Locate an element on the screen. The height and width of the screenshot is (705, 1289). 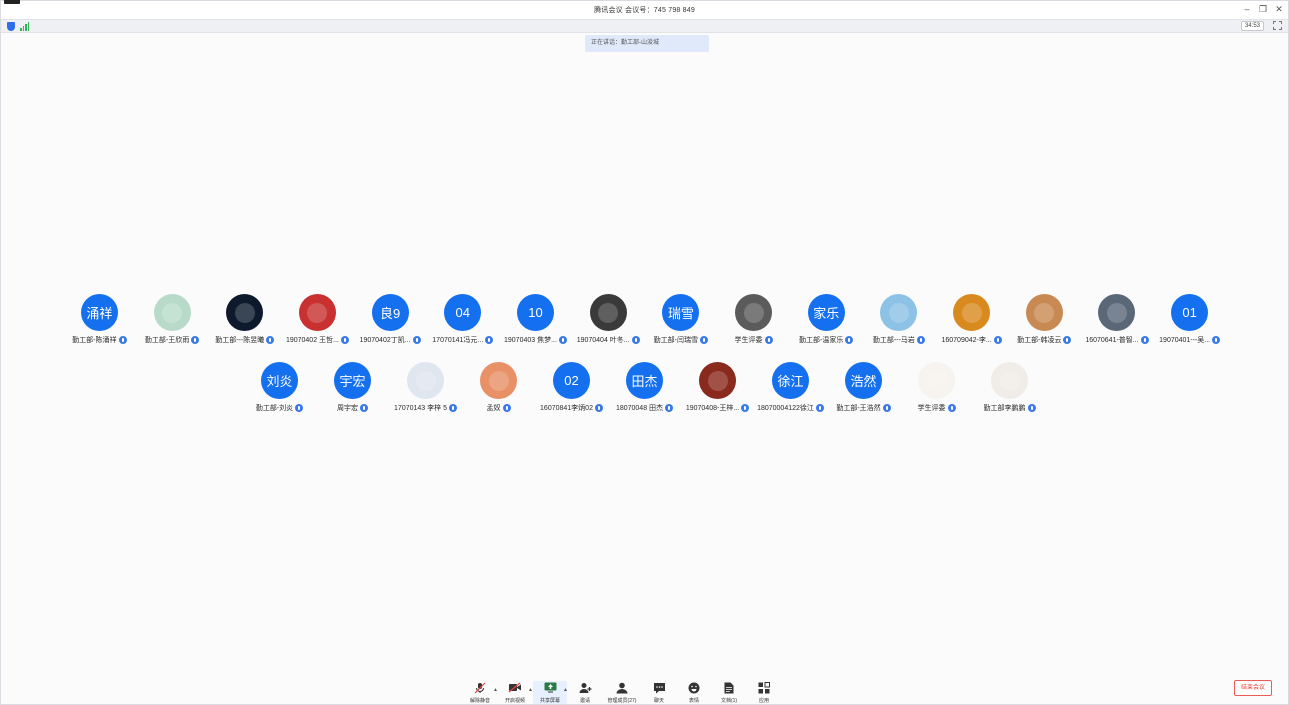
participant-tile: 勤工部李鹏鹏 is located at coordinates (1009, 387).